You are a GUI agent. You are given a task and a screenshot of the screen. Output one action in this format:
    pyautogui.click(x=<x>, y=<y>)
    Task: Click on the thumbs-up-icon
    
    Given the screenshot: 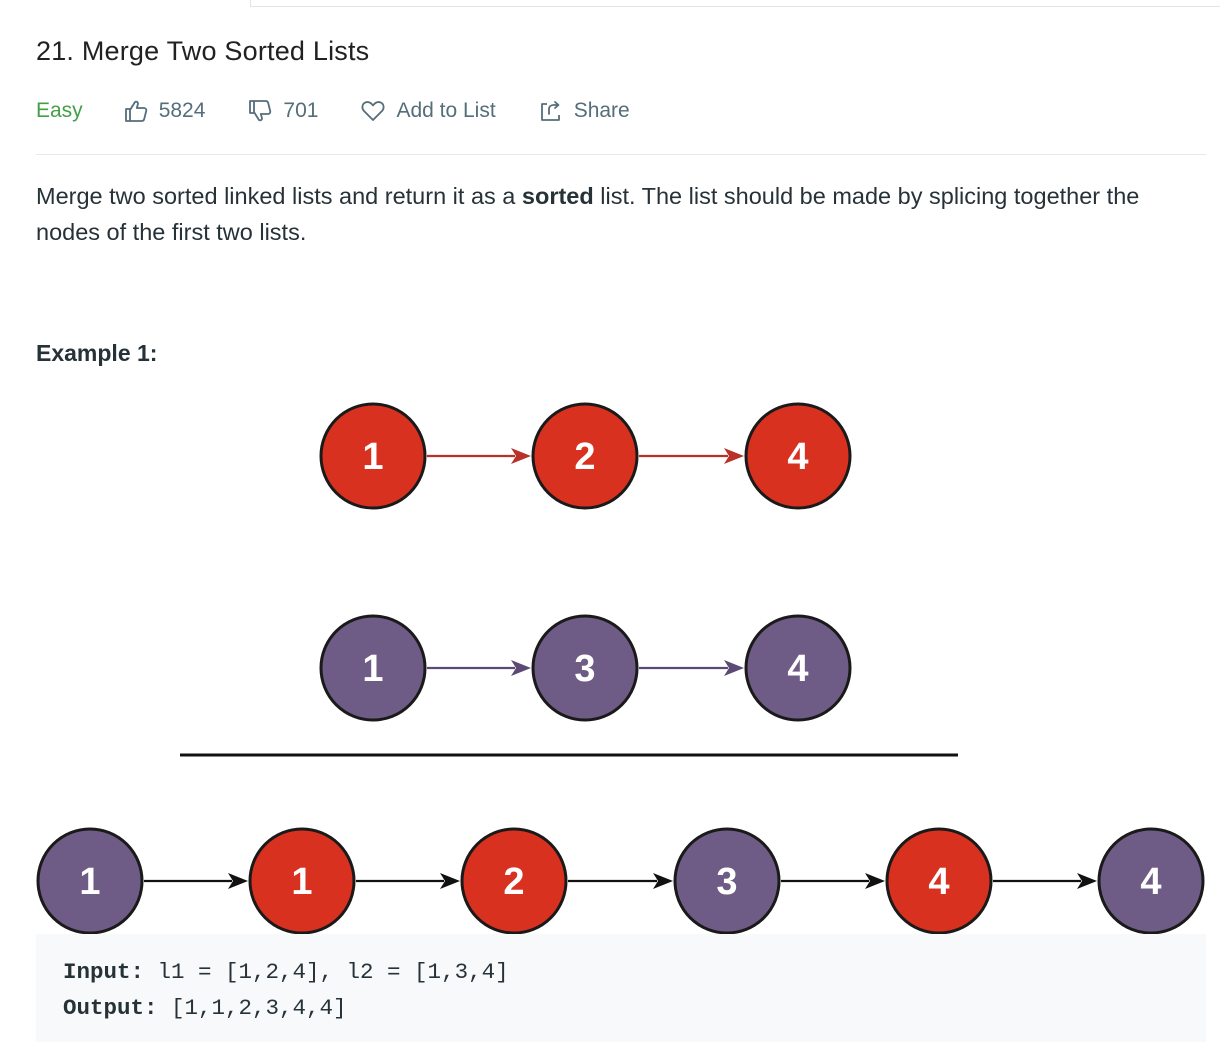 What is the action you would take?
    pyautogui.click(x=135, y=111)
    